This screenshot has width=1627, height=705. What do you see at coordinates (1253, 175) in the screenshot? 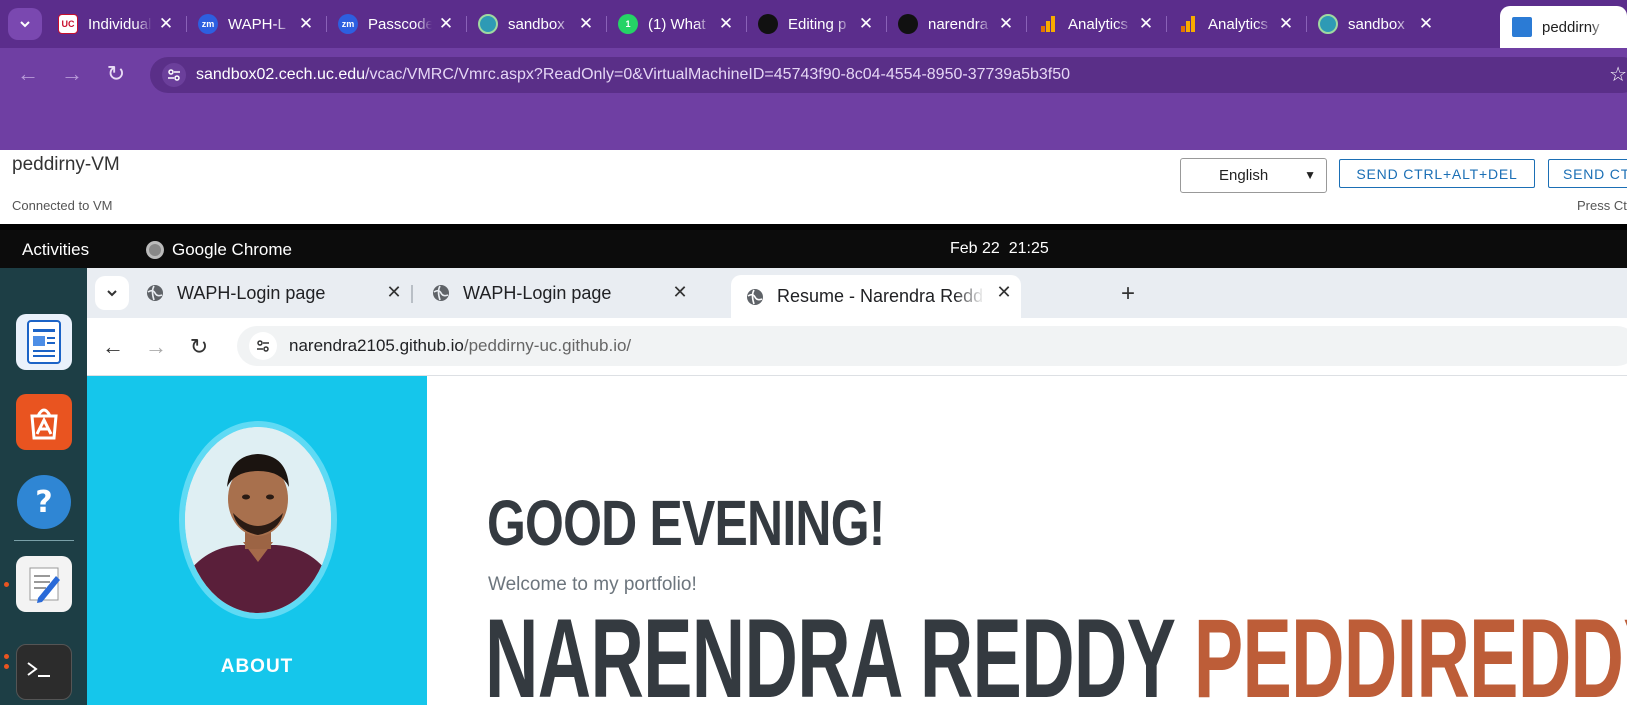
I see `keyboard-language-select: English ▼` at bounding box center [1253, 175].